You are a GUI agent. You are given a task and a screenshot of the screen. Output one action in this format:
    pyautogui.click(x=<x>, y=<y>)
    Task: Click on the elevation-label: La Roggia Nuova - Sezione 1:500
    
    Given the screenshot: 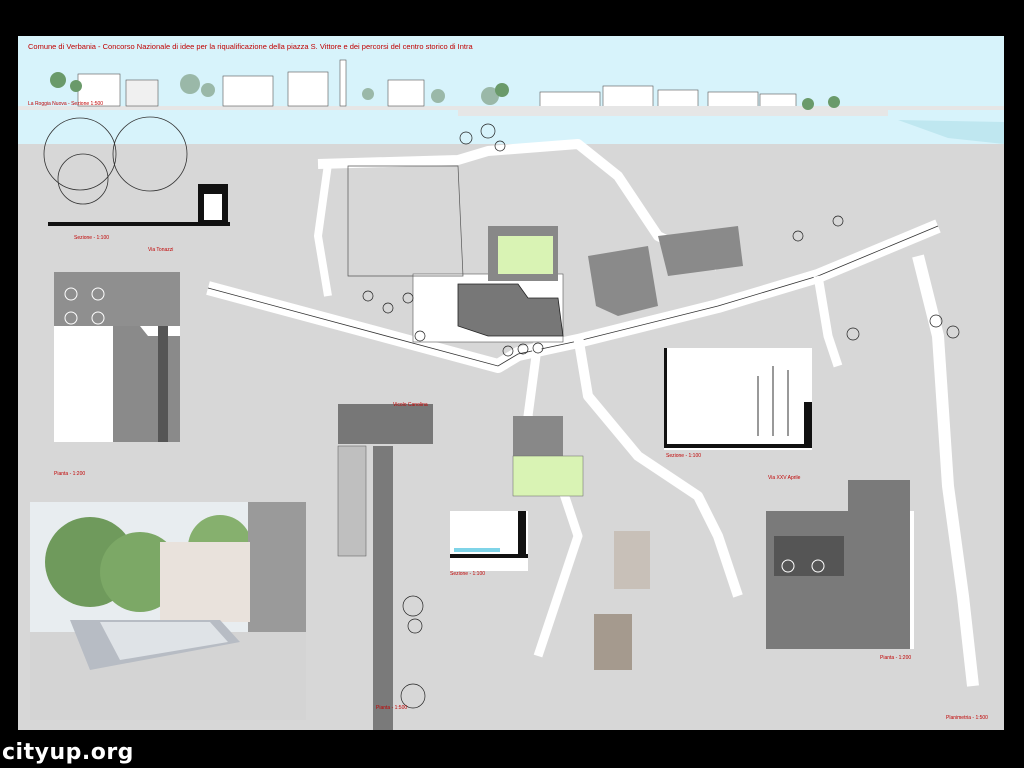 What is the action you would take?
    pyautogui.click(x=66, y=104)
    